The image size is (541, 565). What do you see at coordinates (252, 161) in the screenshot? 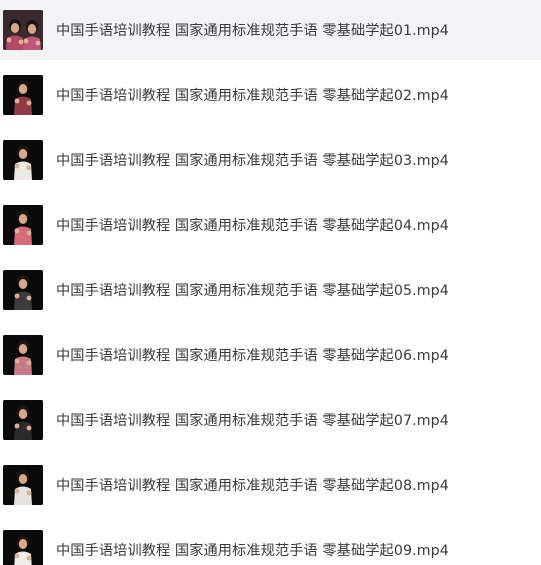
I see `file-name: 中国手语培训教程 国家通用标准规范手语 零基础学起03.mp4` at bounding box center [252, 161].